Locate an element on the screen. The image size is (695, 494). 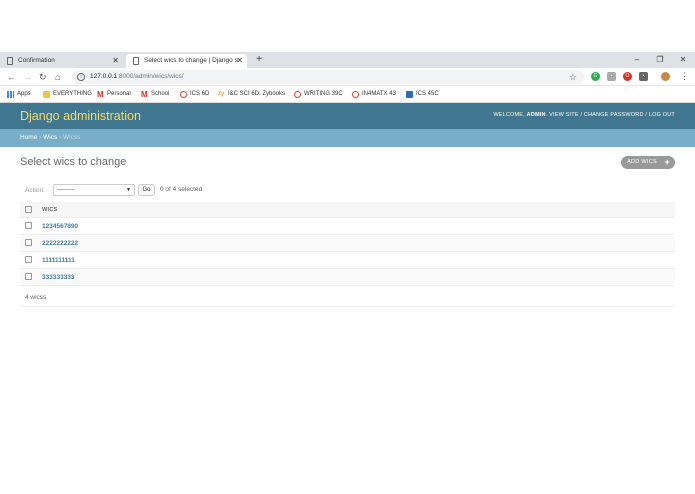
bookmark-everything: EVERYTHING is located at coordinates (67, 94).